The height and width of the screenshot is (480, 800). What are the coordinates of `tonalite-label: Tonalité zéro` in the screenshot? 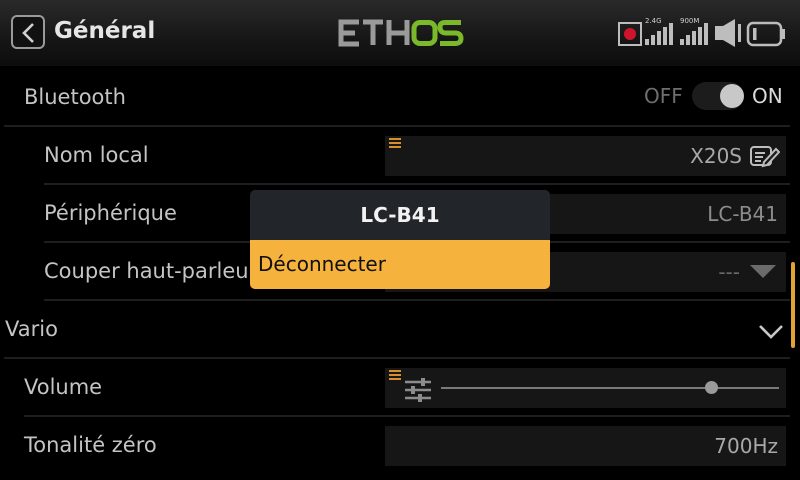 It's located at (90, 445).